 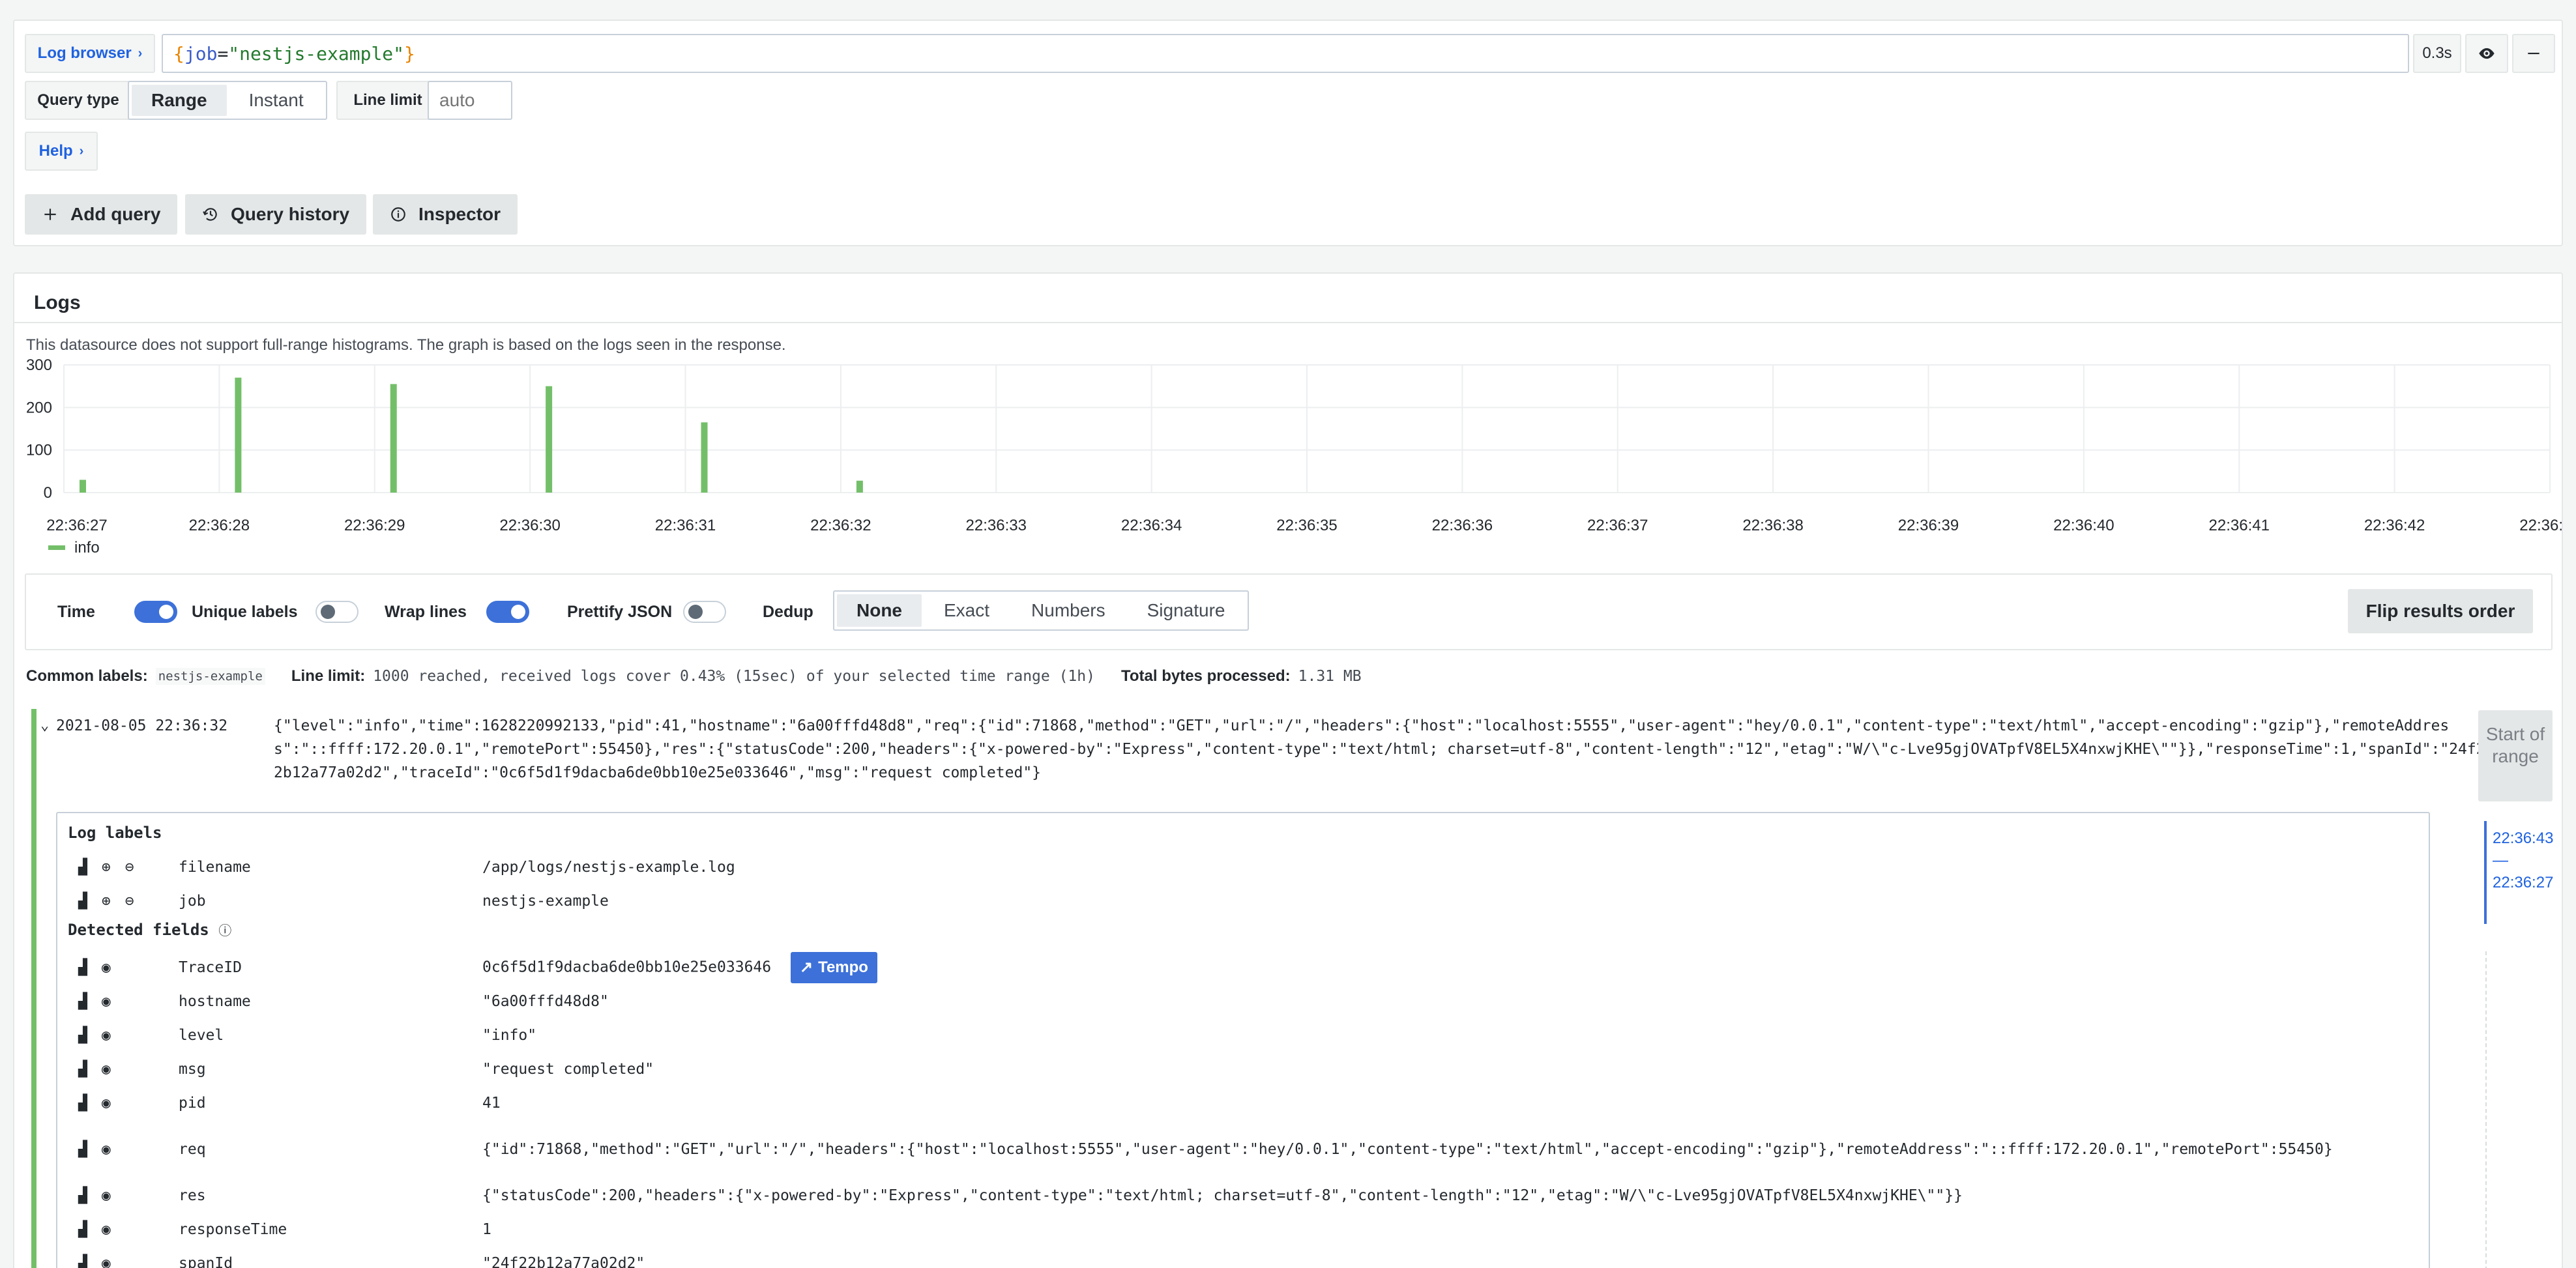 I want to click on add-query-button: Add query, so click(x=101, y=214).